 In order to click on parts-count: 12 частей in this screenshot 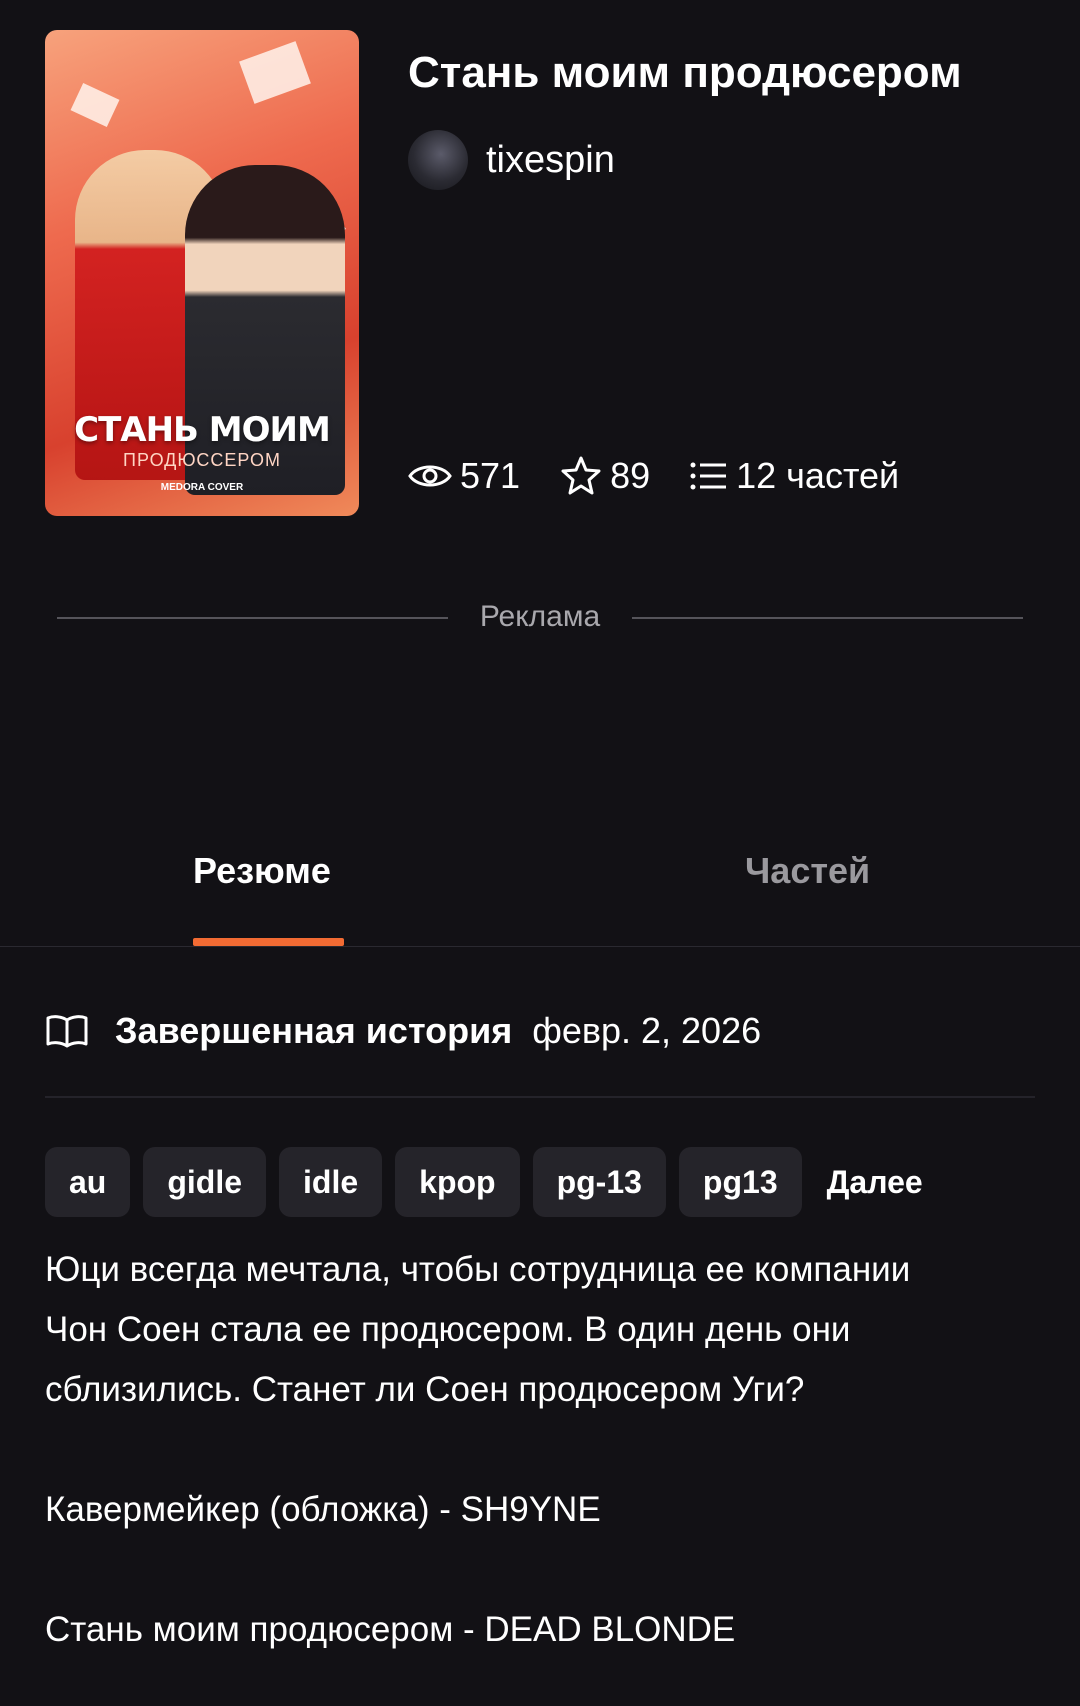, I will do `click(818, 475)`.